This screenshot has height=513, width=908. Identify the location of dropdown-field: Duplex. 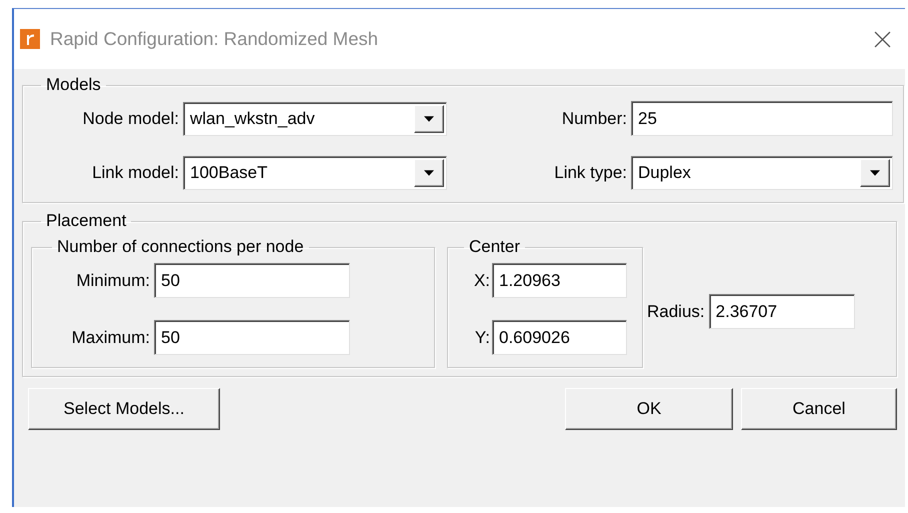
(762, 173).